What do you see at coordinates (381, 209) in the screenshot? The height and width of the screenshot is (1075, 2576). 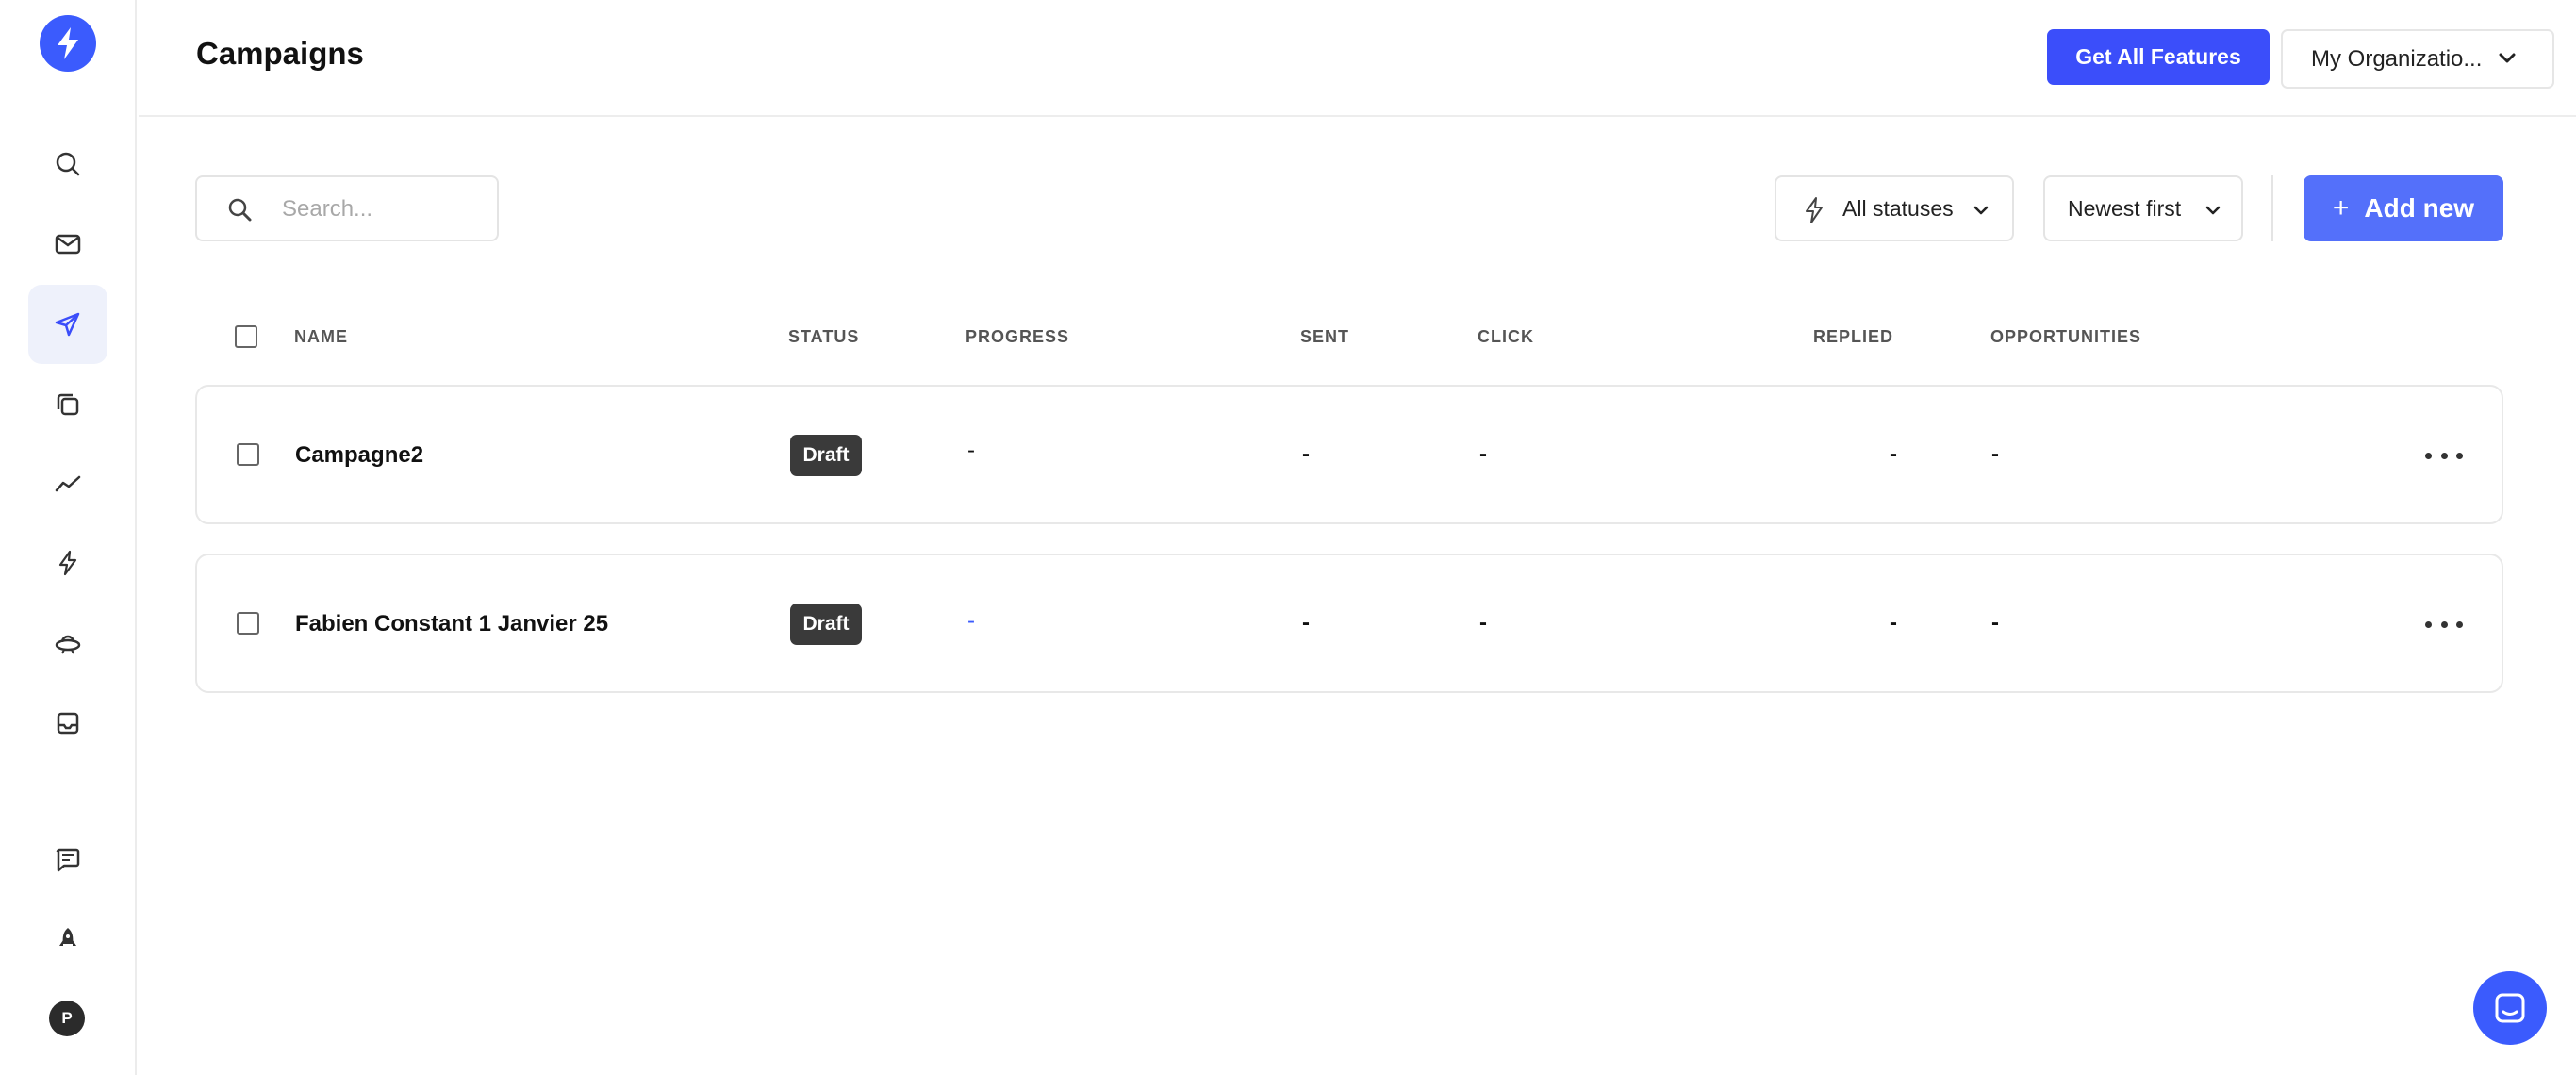 I see `search-input` at bounding box center [381, 209].